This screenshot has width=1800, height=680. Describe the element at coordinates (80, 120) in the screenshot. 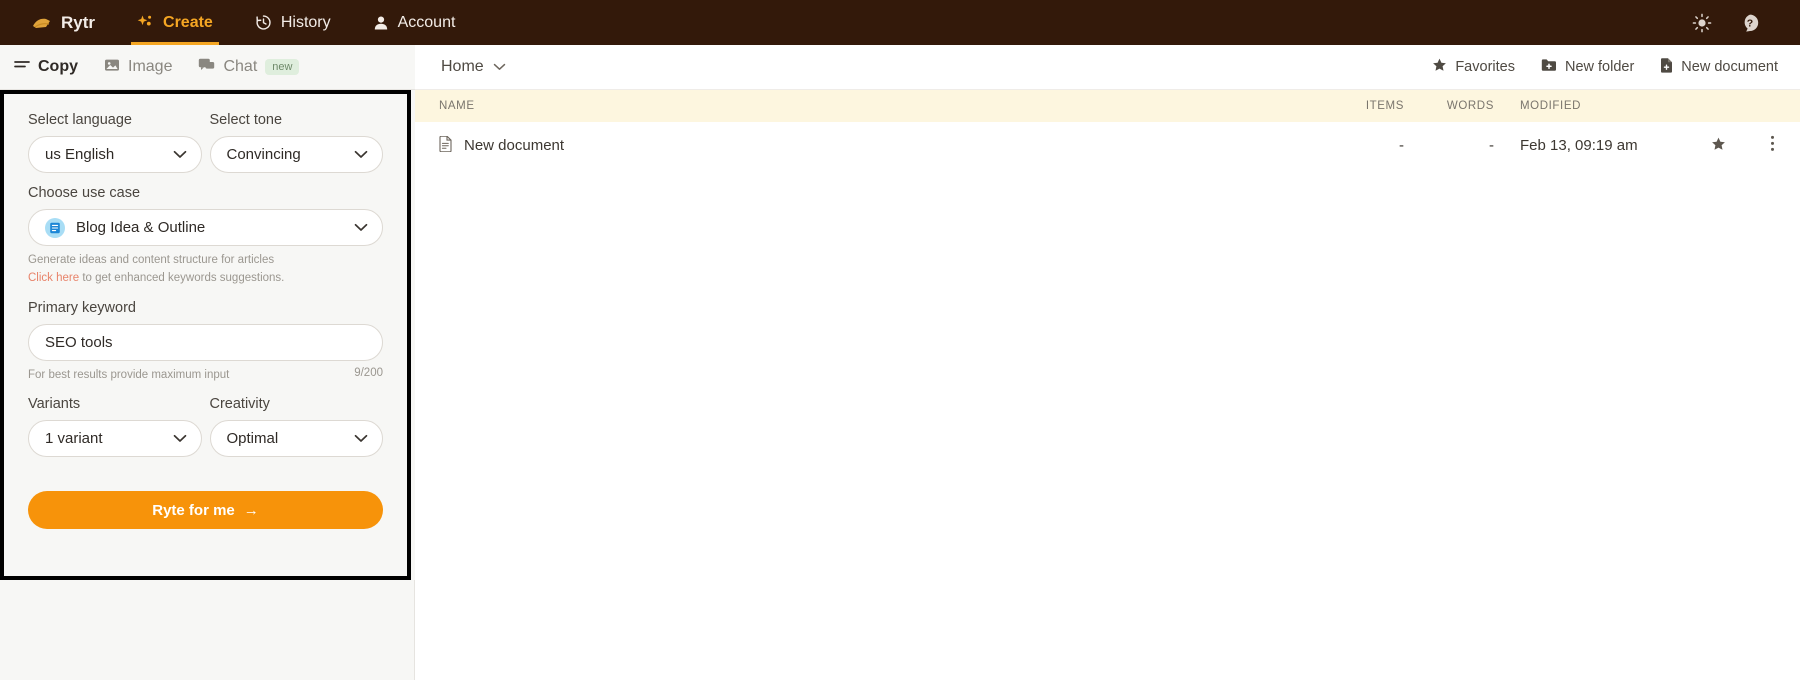

I see `language-label: Select language` at that location.